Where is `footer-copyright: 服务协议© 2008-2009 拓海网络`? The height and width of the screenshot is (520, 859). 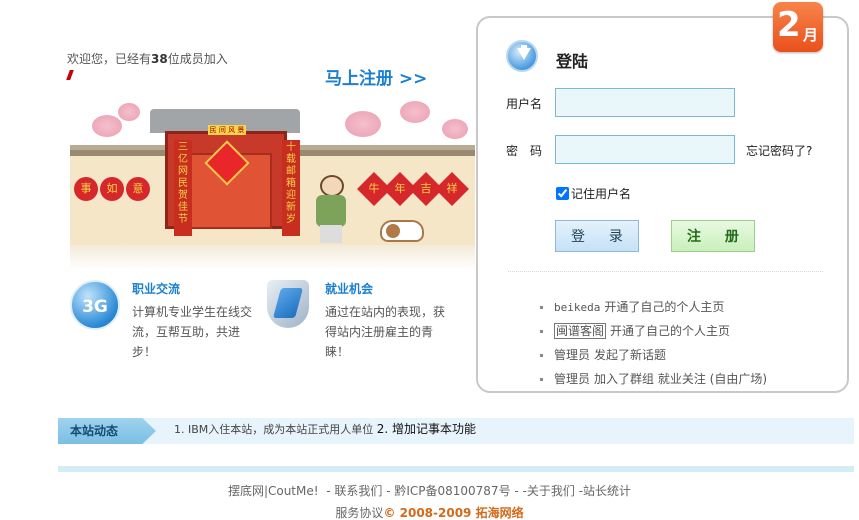 footer-copyright: 服务协议© 2008-2009 拓海网络 is located at coordinates (429, 512).